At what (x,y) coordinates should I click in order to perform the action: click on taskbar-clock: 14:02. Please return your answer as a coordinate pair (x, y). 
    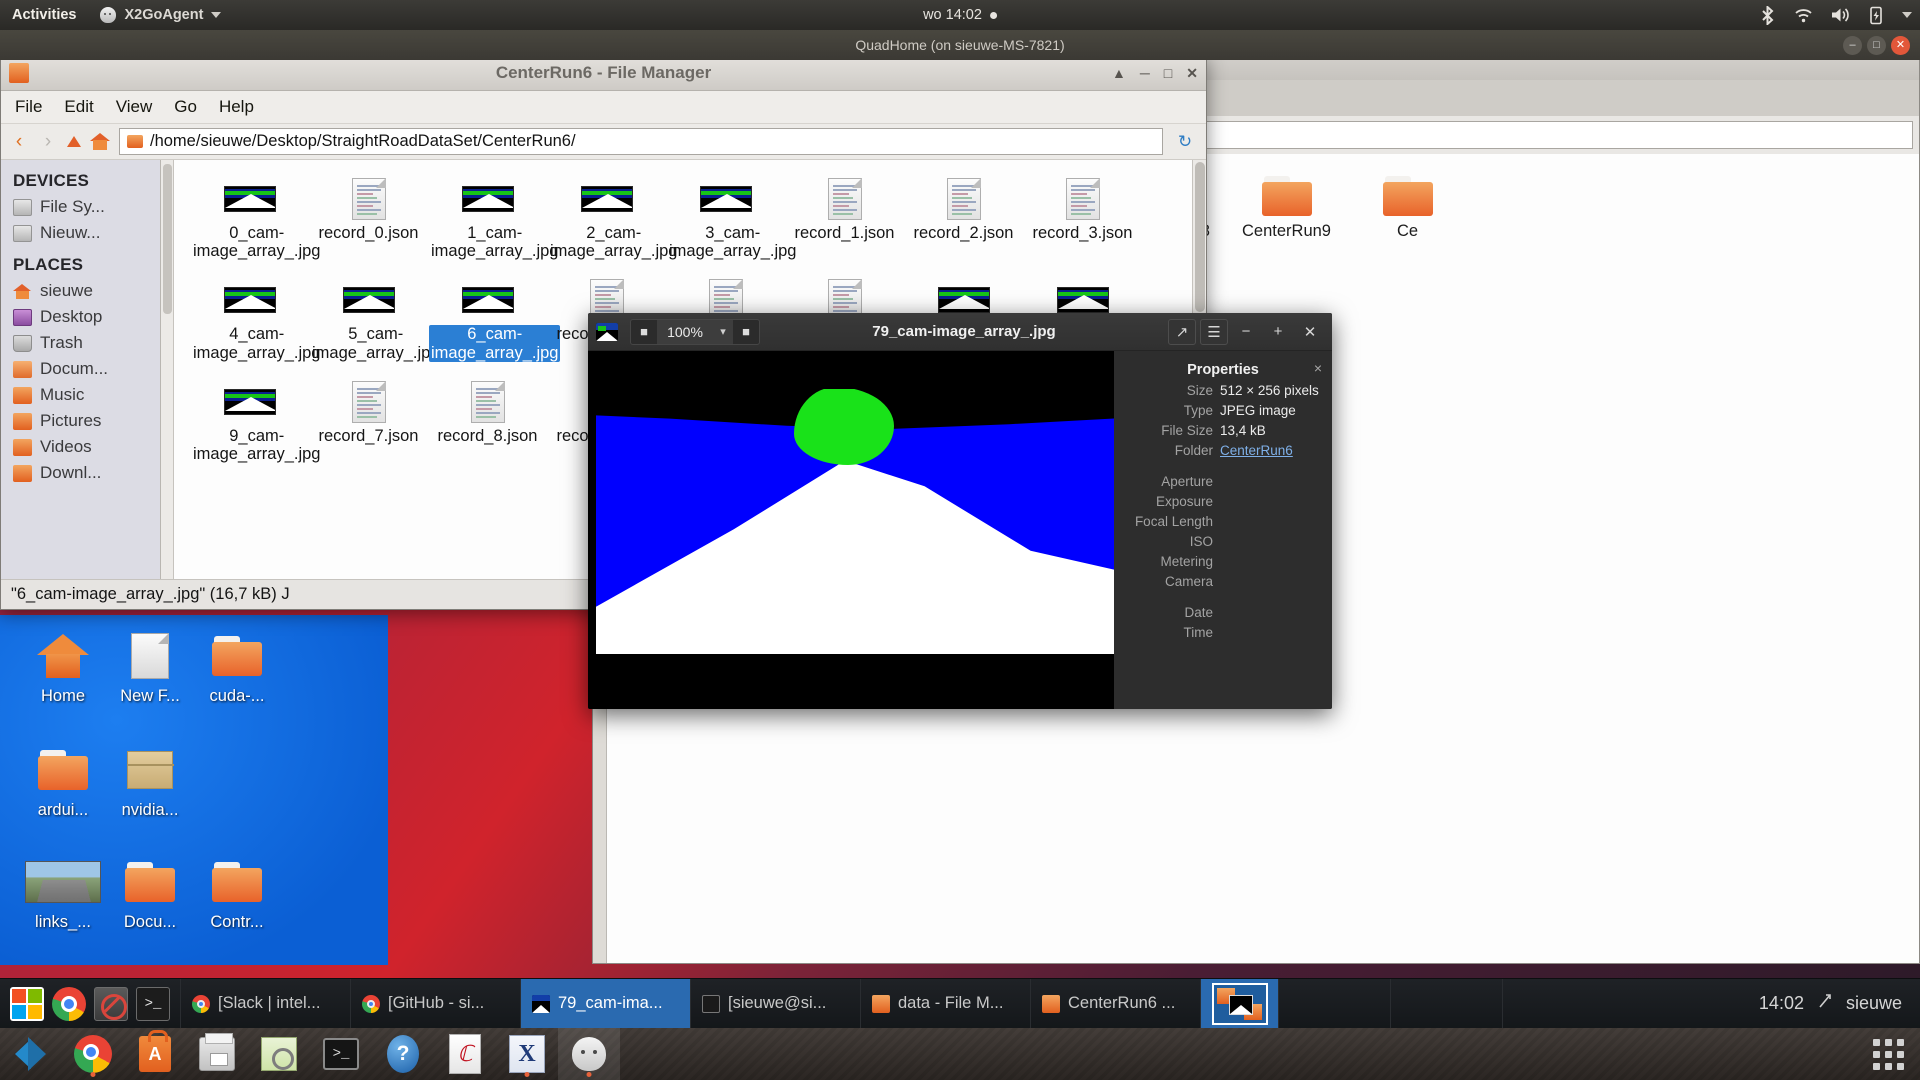
    Looking at the image, I should click on (1781, 1003).